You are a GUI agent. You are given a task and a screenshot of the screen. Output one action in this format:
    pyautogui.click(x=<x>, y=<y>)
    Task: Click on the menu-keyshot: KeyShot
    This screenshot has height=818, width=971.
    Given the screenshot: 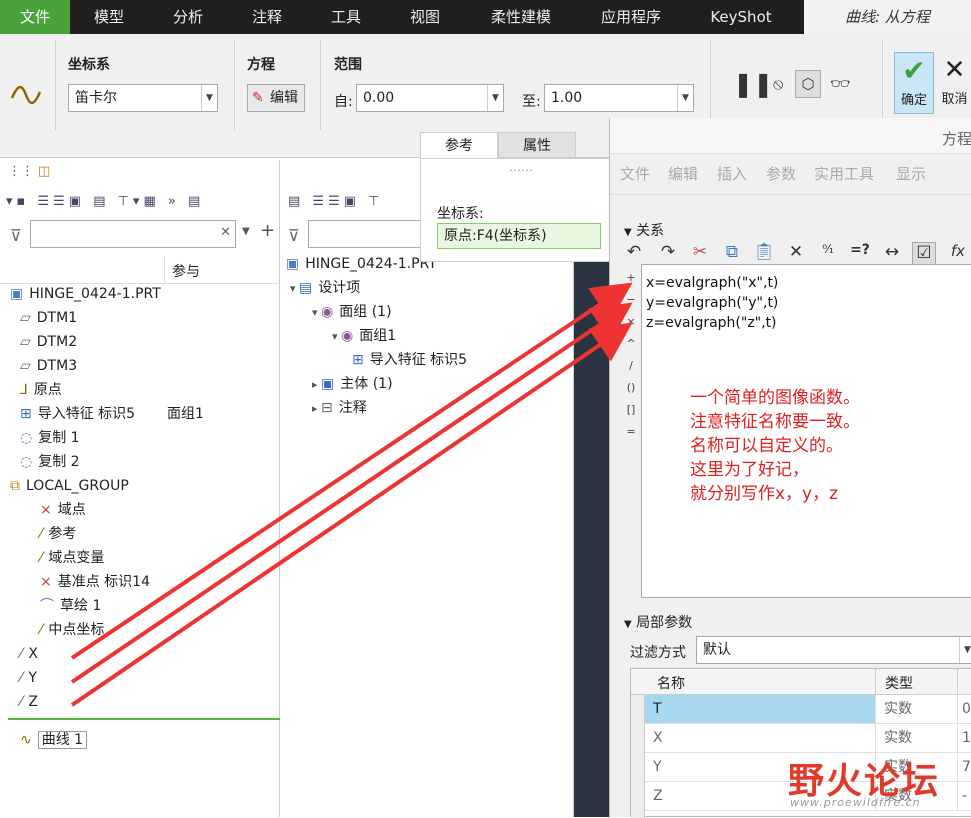 What is the action you would take?
    pyautogui.click(x=741, y=17)
    